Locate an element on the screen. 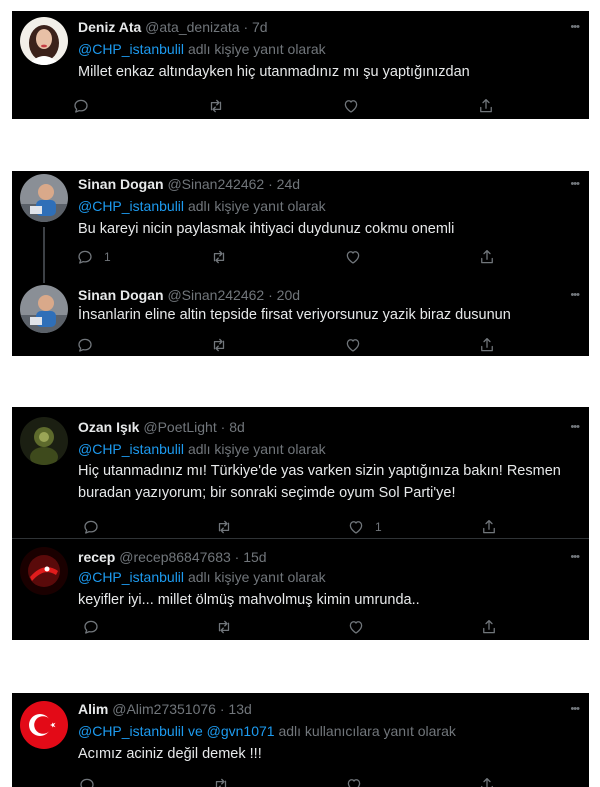 The width and height of the screenshot is (600, 787). display-name: Ozan Işık is located at coordinates (108, 427).